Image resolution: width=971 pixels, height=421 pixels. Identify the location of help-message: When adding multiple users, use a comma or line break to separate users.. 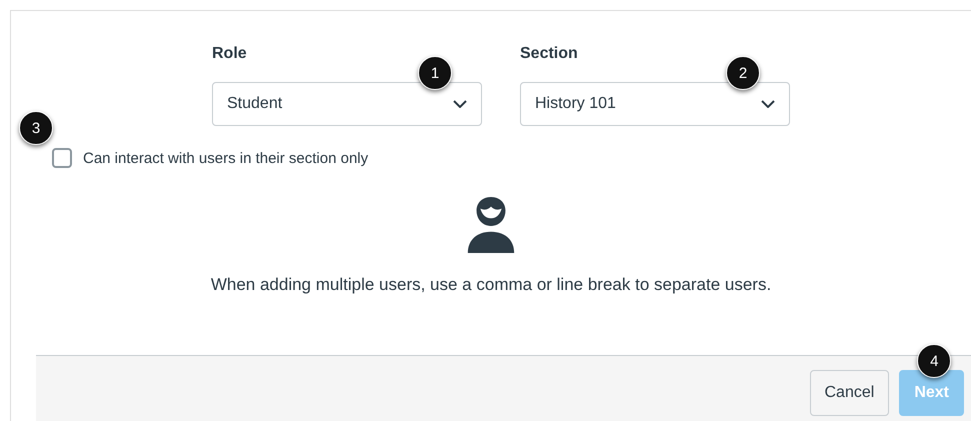
(491, 285).